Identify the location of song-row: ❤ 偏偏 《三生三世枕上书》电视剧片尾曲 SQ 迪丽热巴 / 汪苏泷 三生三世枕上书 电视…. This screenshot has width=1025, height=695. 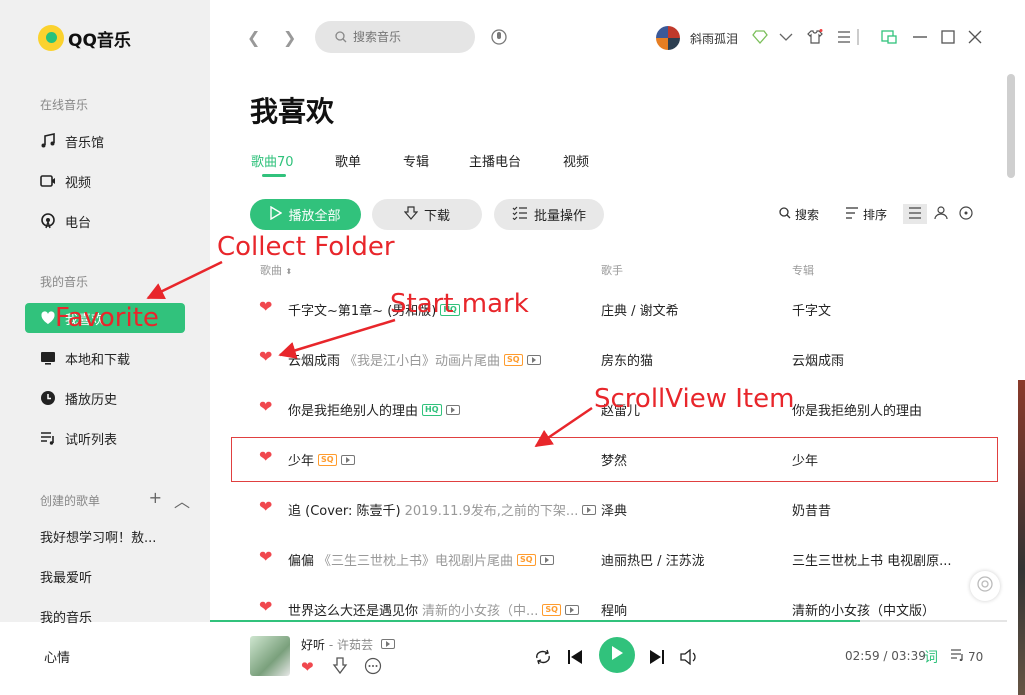
(615, 557).